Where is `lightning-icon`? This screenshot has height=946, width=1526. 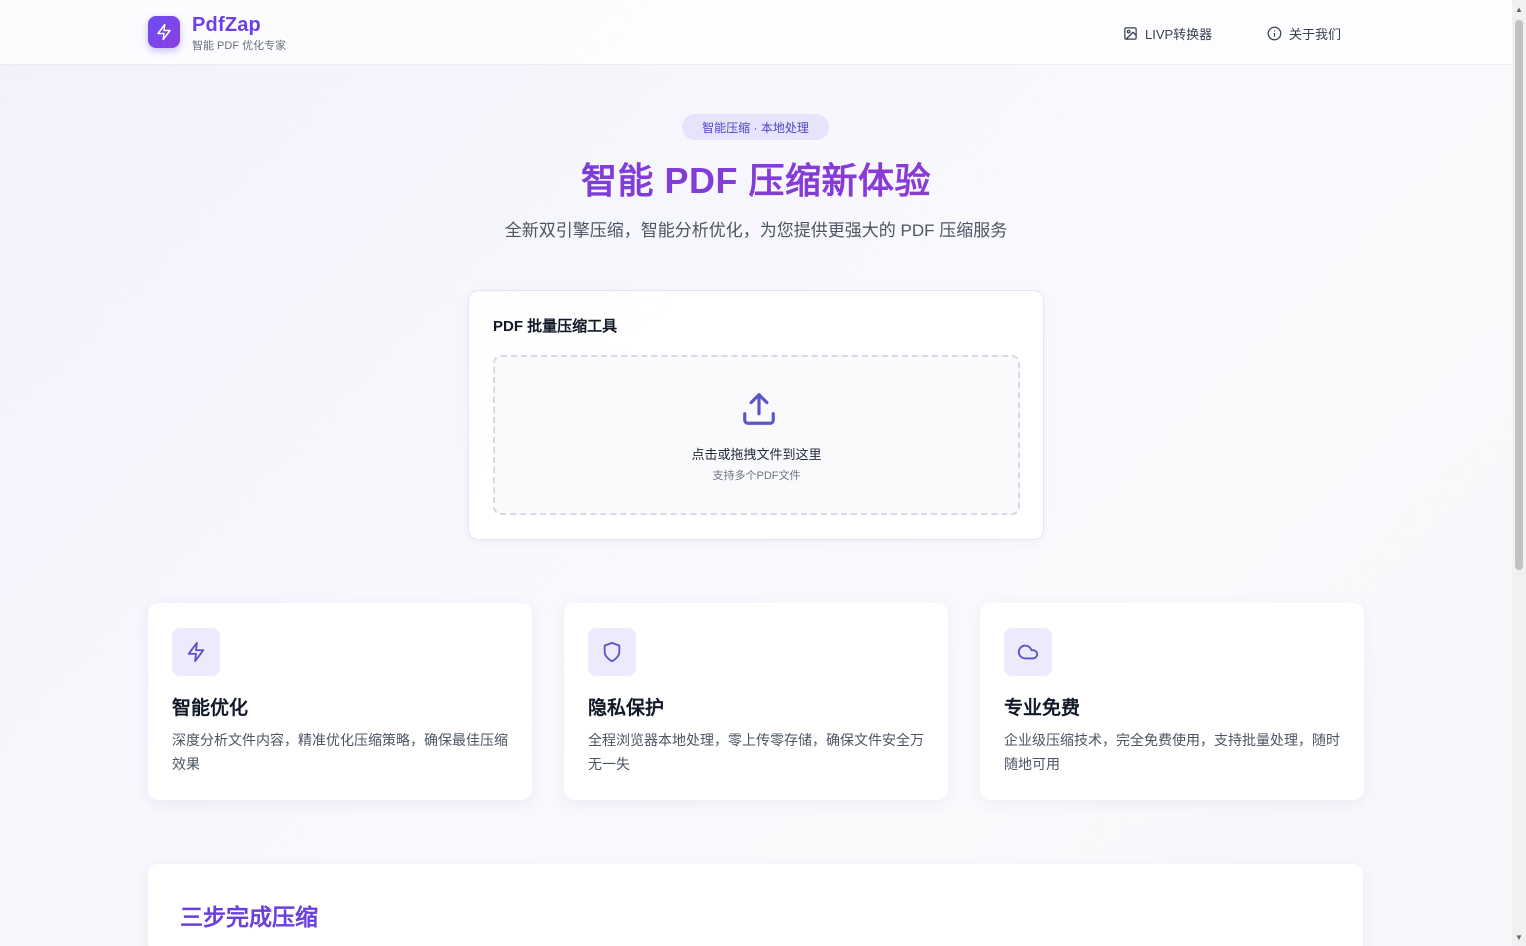
lightning-icon is located at coordinates (196, 652).